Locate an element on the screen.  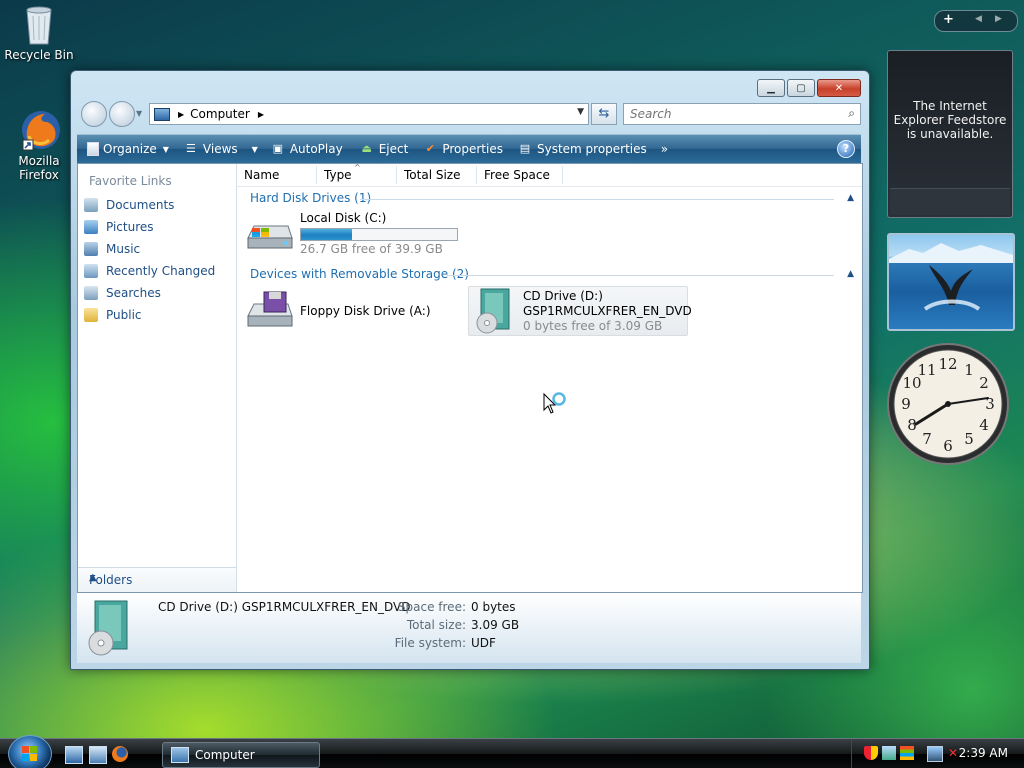
properties-button: ✔ Properties is located at coordinates (462, 149).